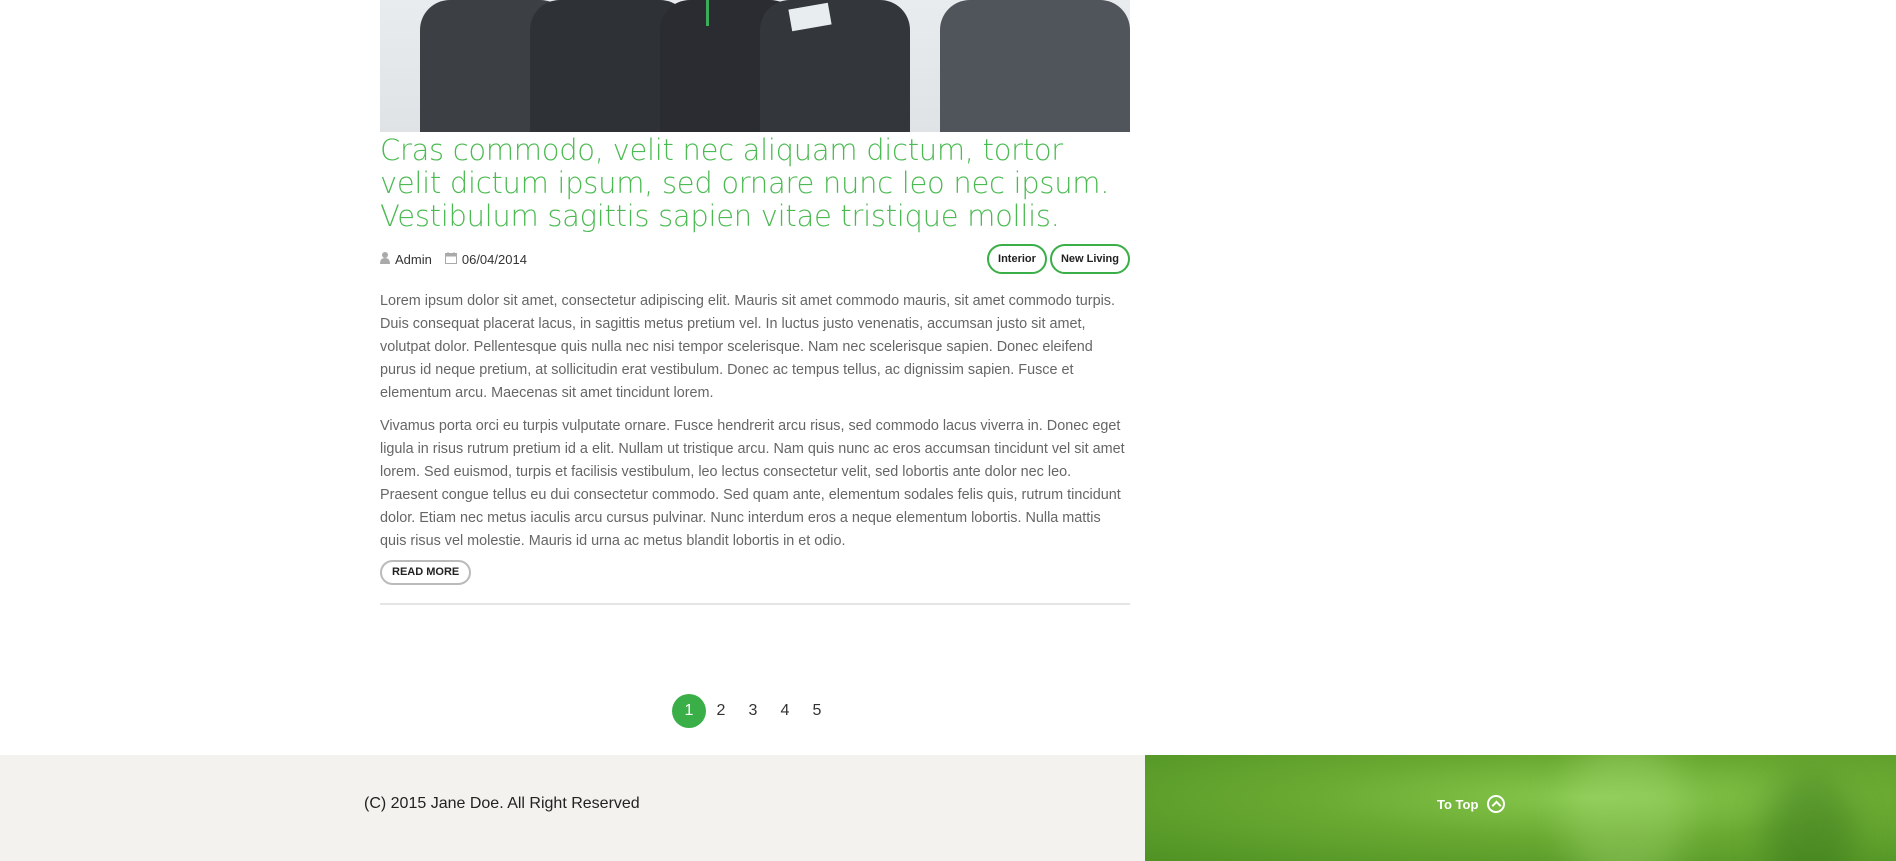 The image size is (1896, 861). I want to click on page-5: 5, so click(817, 711).